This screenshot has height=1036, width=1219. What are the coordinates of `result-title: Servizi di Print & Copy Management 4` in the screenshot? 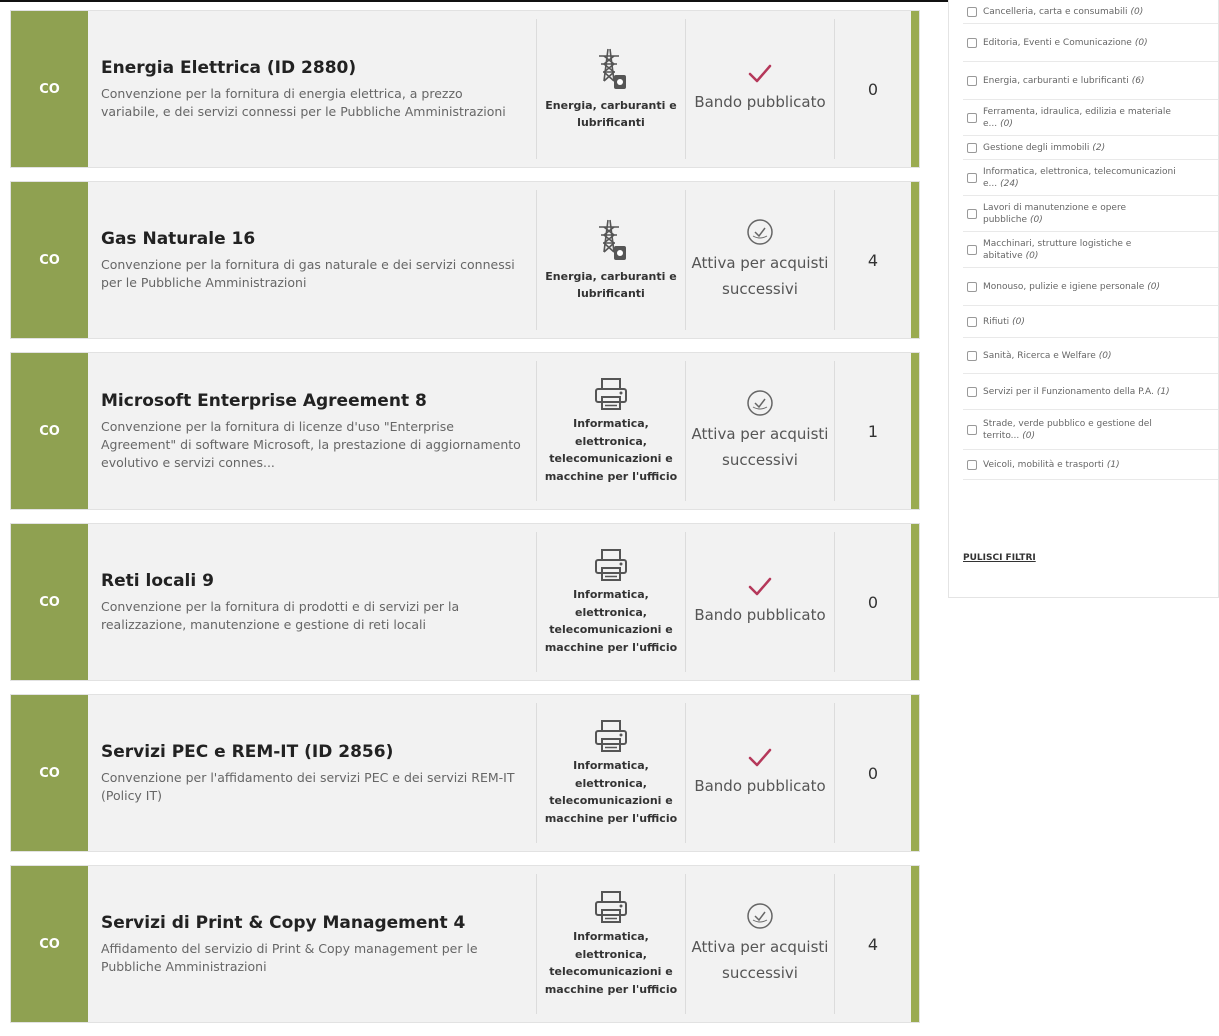 It's located at (311, 923).